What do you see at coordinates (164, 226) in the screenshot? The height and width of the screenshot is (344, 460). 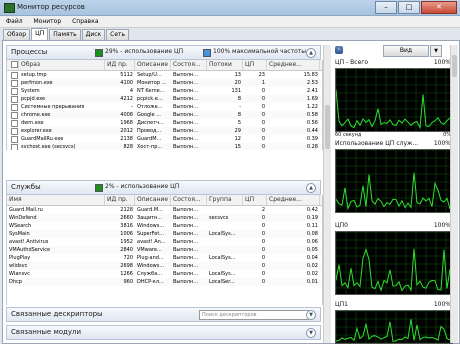 I see `table-row: WSearch 3816 Windows... Выполн... 0 0.11` at bounding box center [164, 226].